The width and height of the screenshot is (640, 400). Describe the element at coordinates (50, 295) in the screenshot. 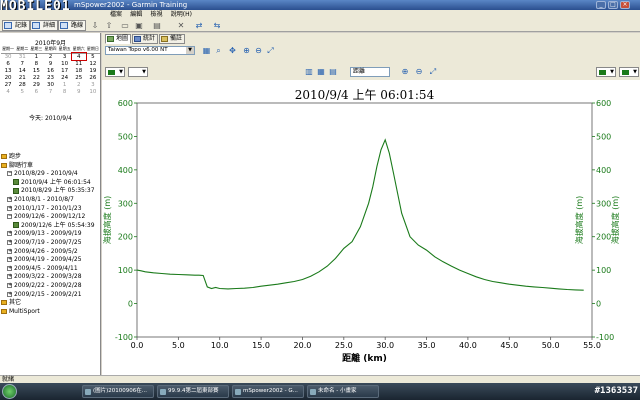

I see `tree-item: +2009/2/15 - 2009/2/21` at that location.